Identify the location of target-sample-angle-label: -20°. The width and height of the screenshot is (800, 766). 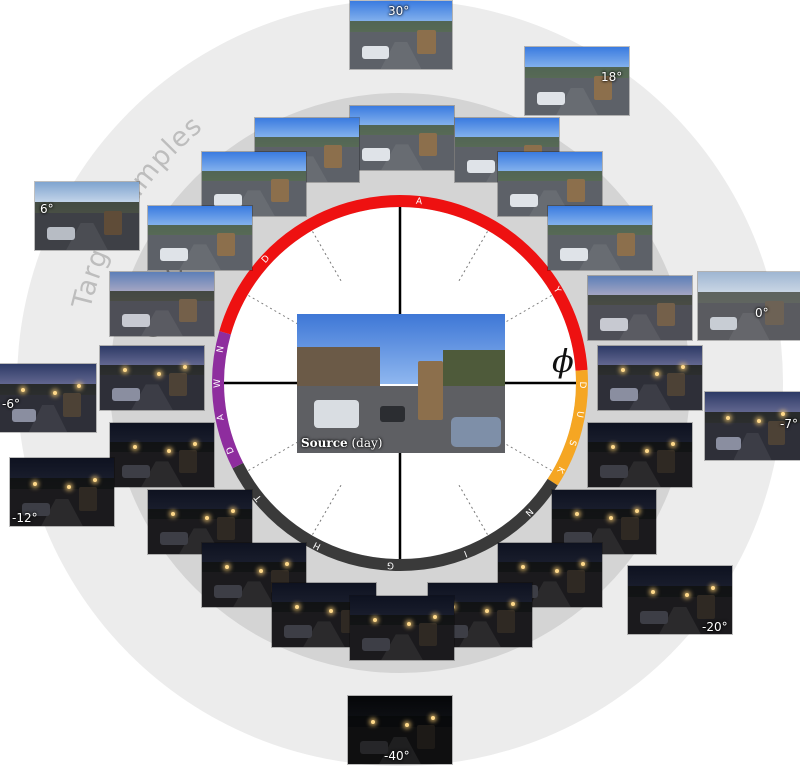
(715, 627).